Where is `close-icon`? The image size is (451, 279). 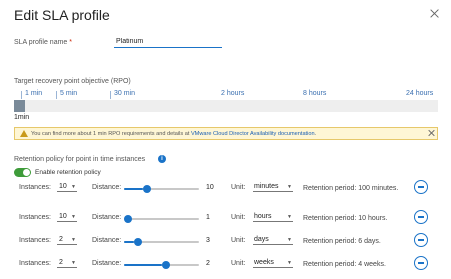 close-icon is located at coordinates (435, 15).